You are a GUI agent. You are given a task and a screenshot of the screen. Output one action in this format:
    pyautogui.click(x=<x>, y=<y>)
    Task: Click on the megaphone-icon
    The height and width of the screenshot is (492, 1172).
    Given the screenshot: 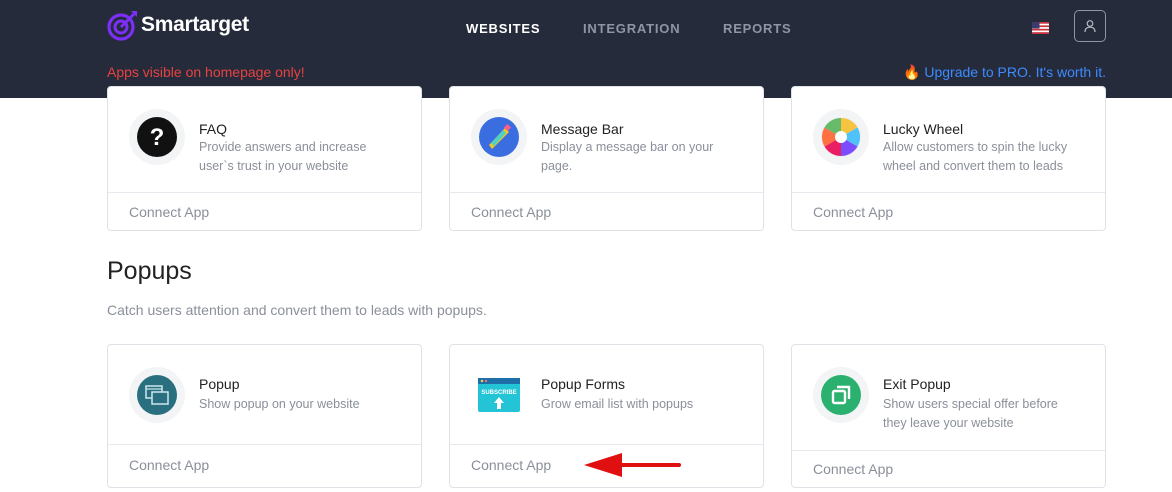 What is the action you would take?
    pyautogui.click(x=499, y=137)
    